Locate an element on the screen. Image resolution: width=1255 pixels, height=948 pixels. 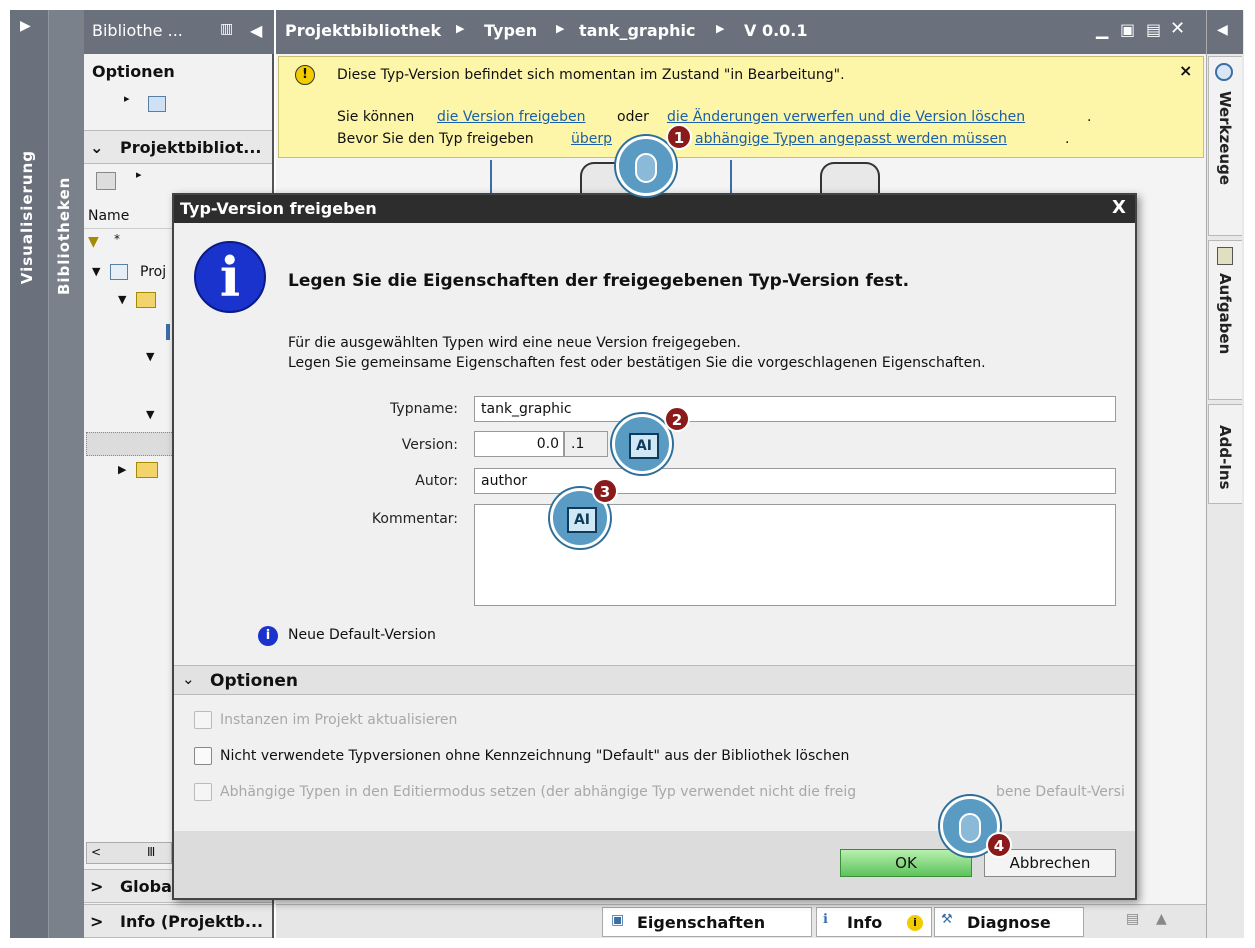
chevron-up-icon: ▲ is located at coordinates (1161, 919).